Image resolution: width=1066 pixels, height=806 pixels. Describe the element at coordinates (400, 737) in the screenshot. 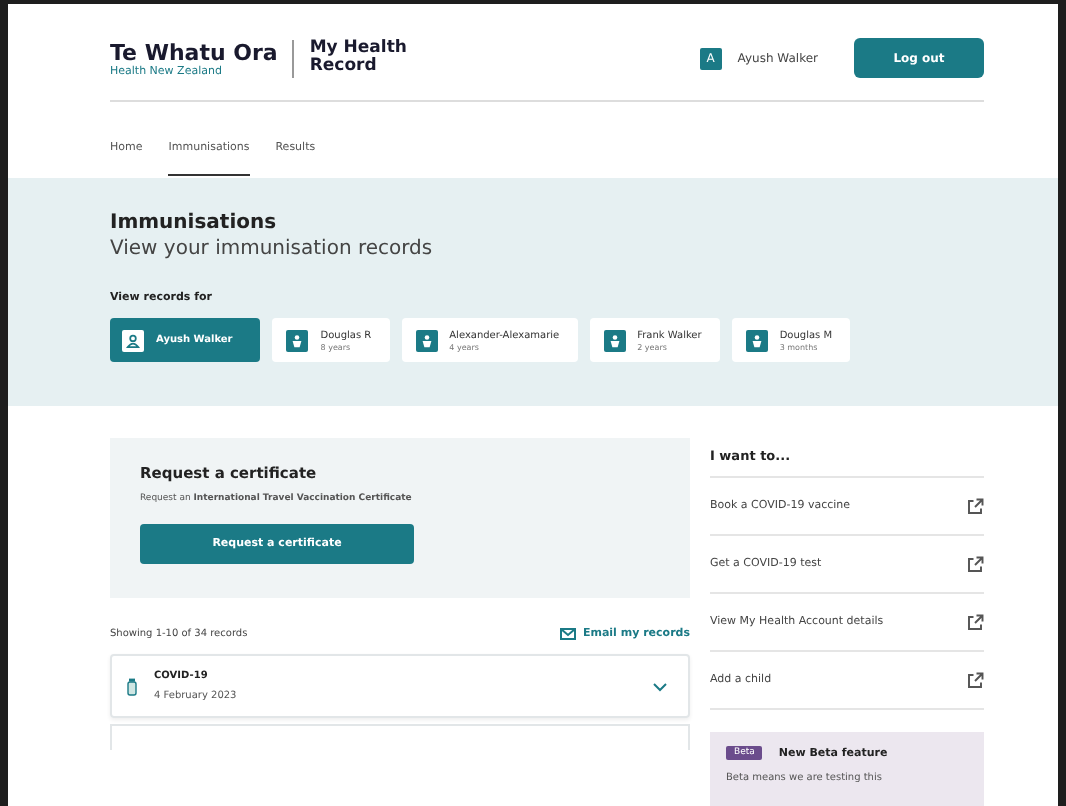

I see `record-card` at that location.